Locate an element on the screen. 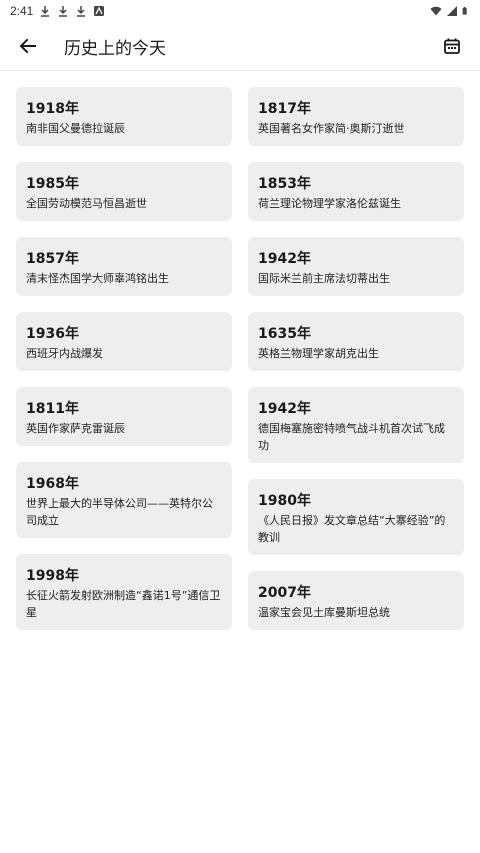  event-card: 1942年 国际米兰前主席法切蒂出生 is located at coordinates (356, 266).